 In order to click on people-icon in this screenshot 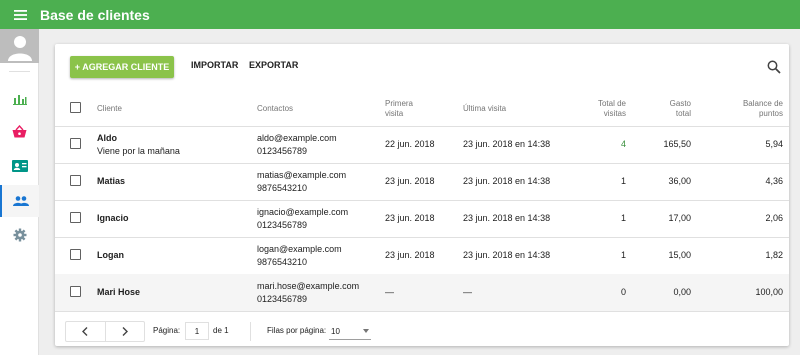, I will do `click(20, 201)`.